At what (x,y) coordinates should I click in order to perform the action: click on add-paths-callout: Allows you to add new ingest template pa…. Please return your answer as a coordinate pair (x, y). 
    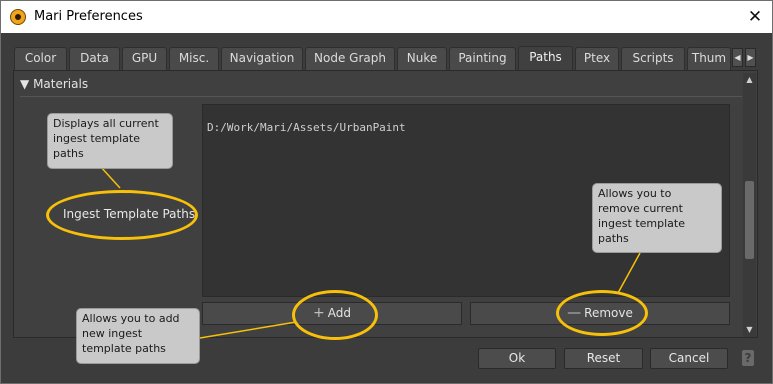
    Looking at the image, I should click on (138, 336).